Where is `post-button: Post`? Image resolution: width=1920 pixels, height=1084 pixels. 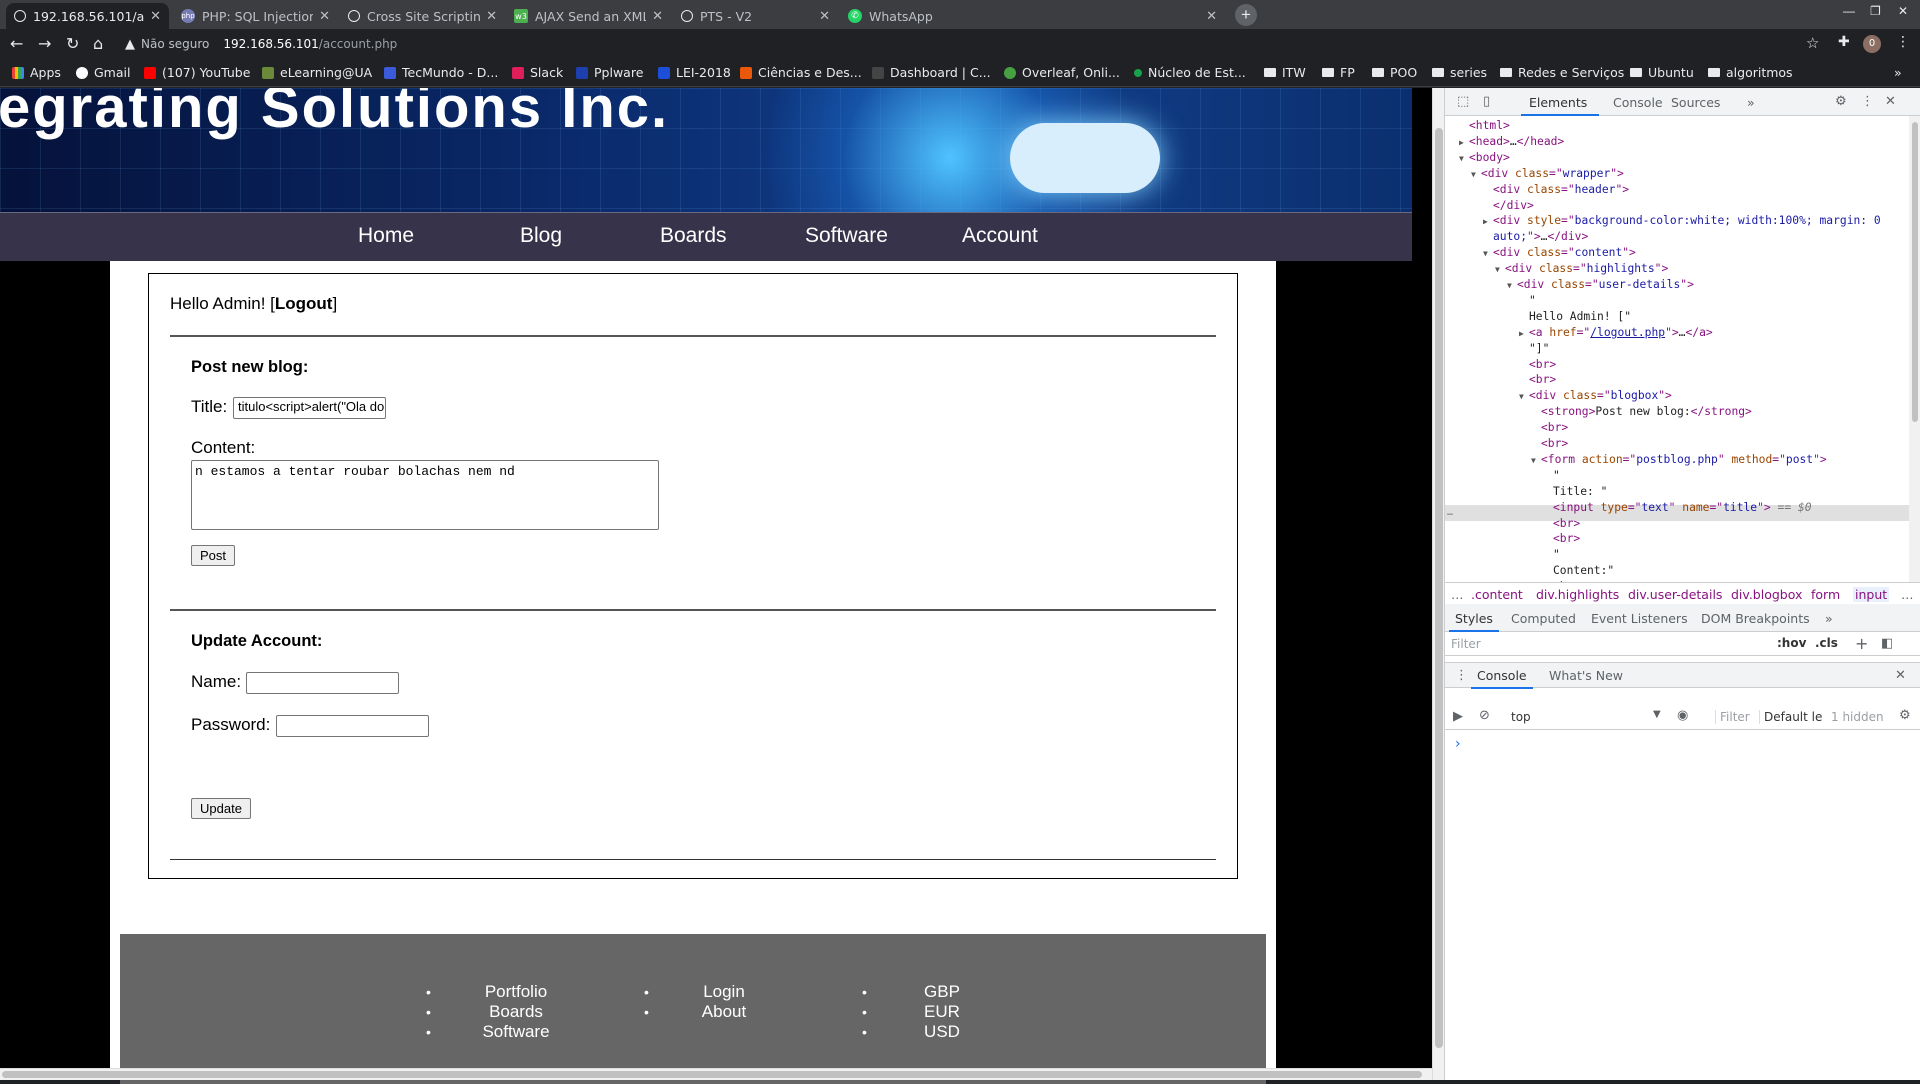
post-button: Post is located at coordinates (213, 555).